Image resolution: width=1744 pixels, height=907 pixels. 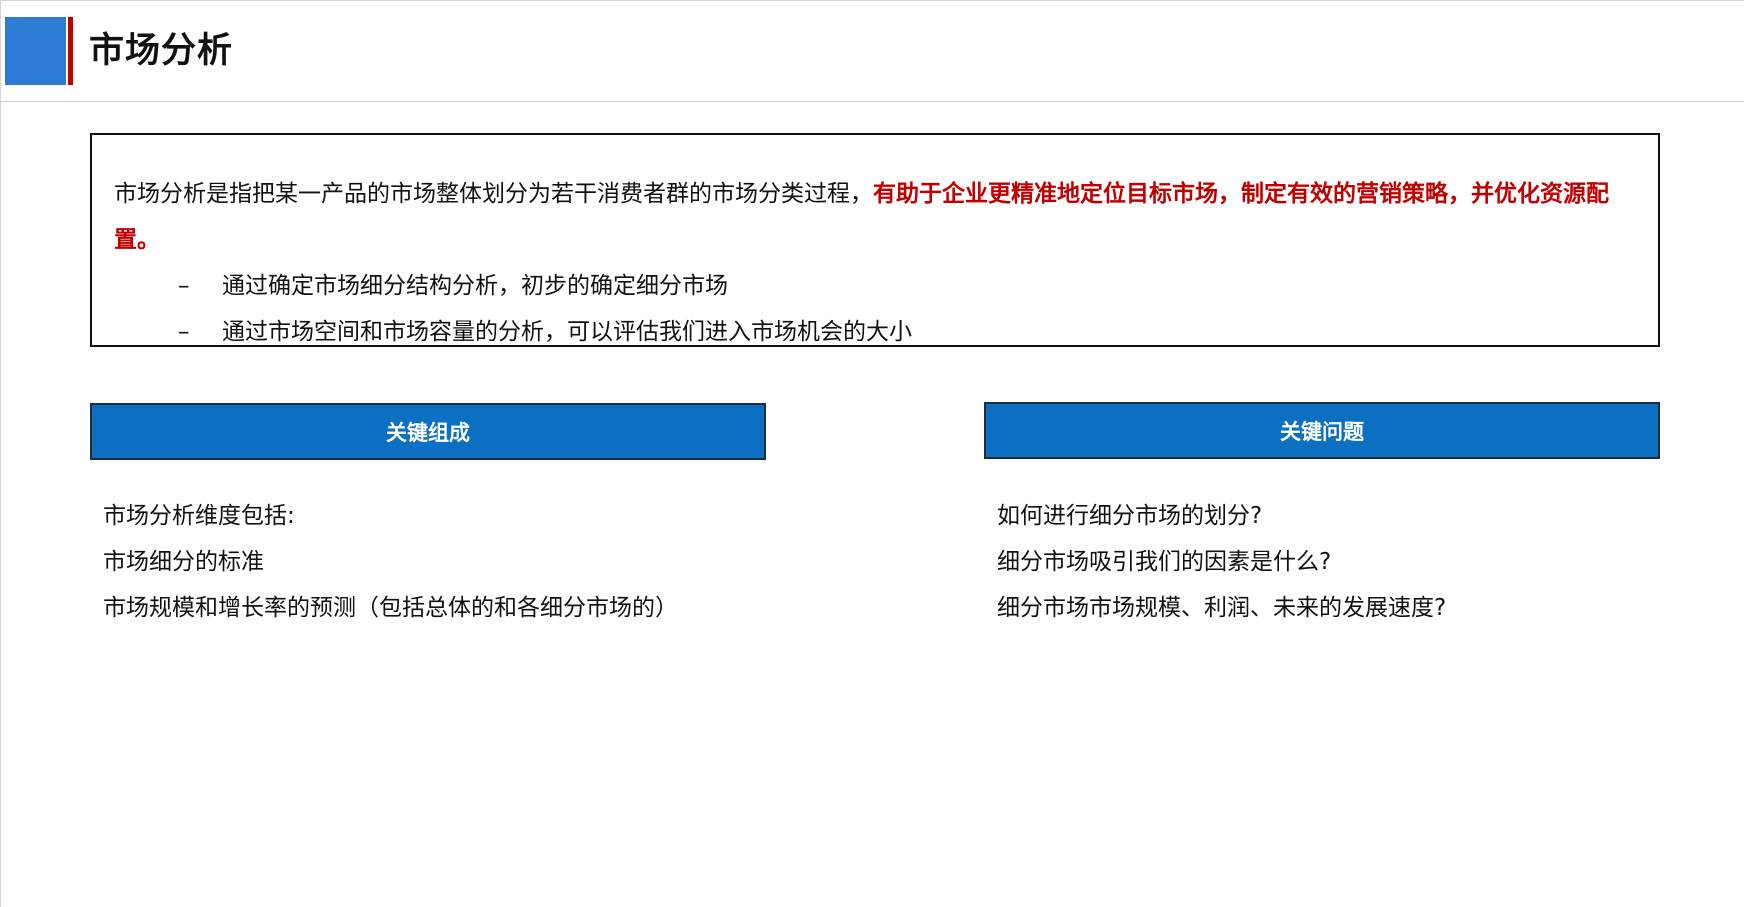 What do you see at coordinates (1222, 608) in the screenshot?
I see `list-item: 细分市场市场规模、利润、未来的发展速度?` at bounding box center [1222, 608].